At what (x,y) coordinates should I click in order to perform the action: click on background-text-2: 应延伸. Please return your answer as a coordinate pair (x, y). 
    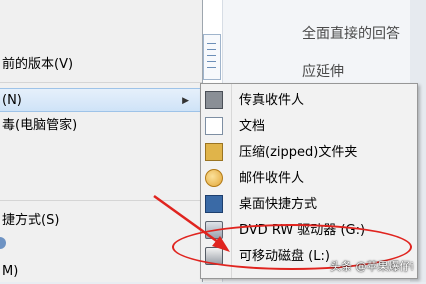
    Looking at the image, I should click on (323, 72).